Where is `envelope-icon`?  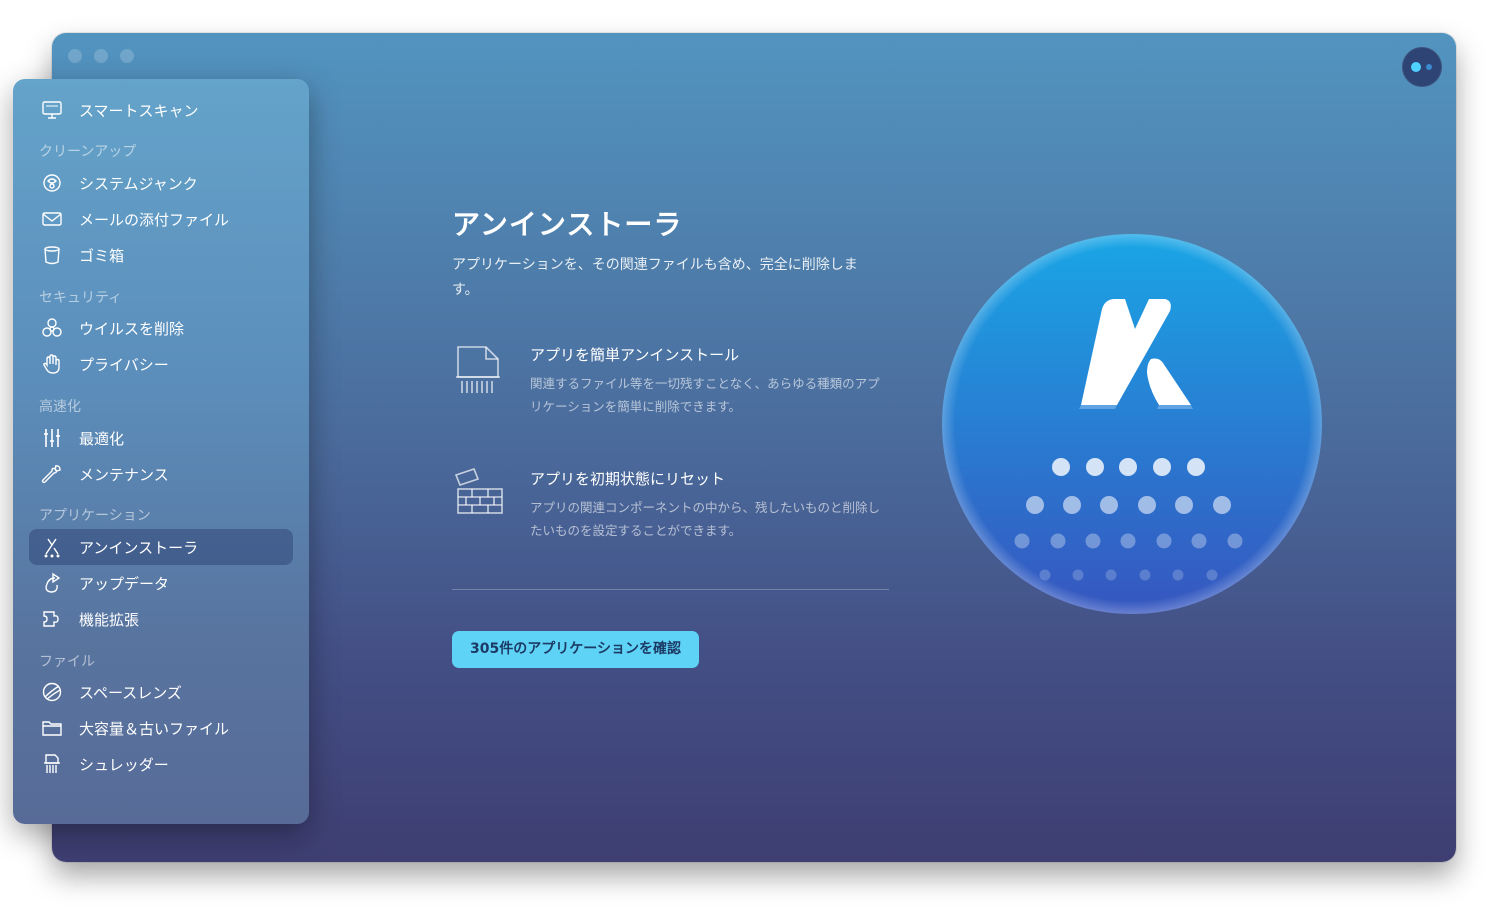
envelope-icon is located at coordinates (52, 219).